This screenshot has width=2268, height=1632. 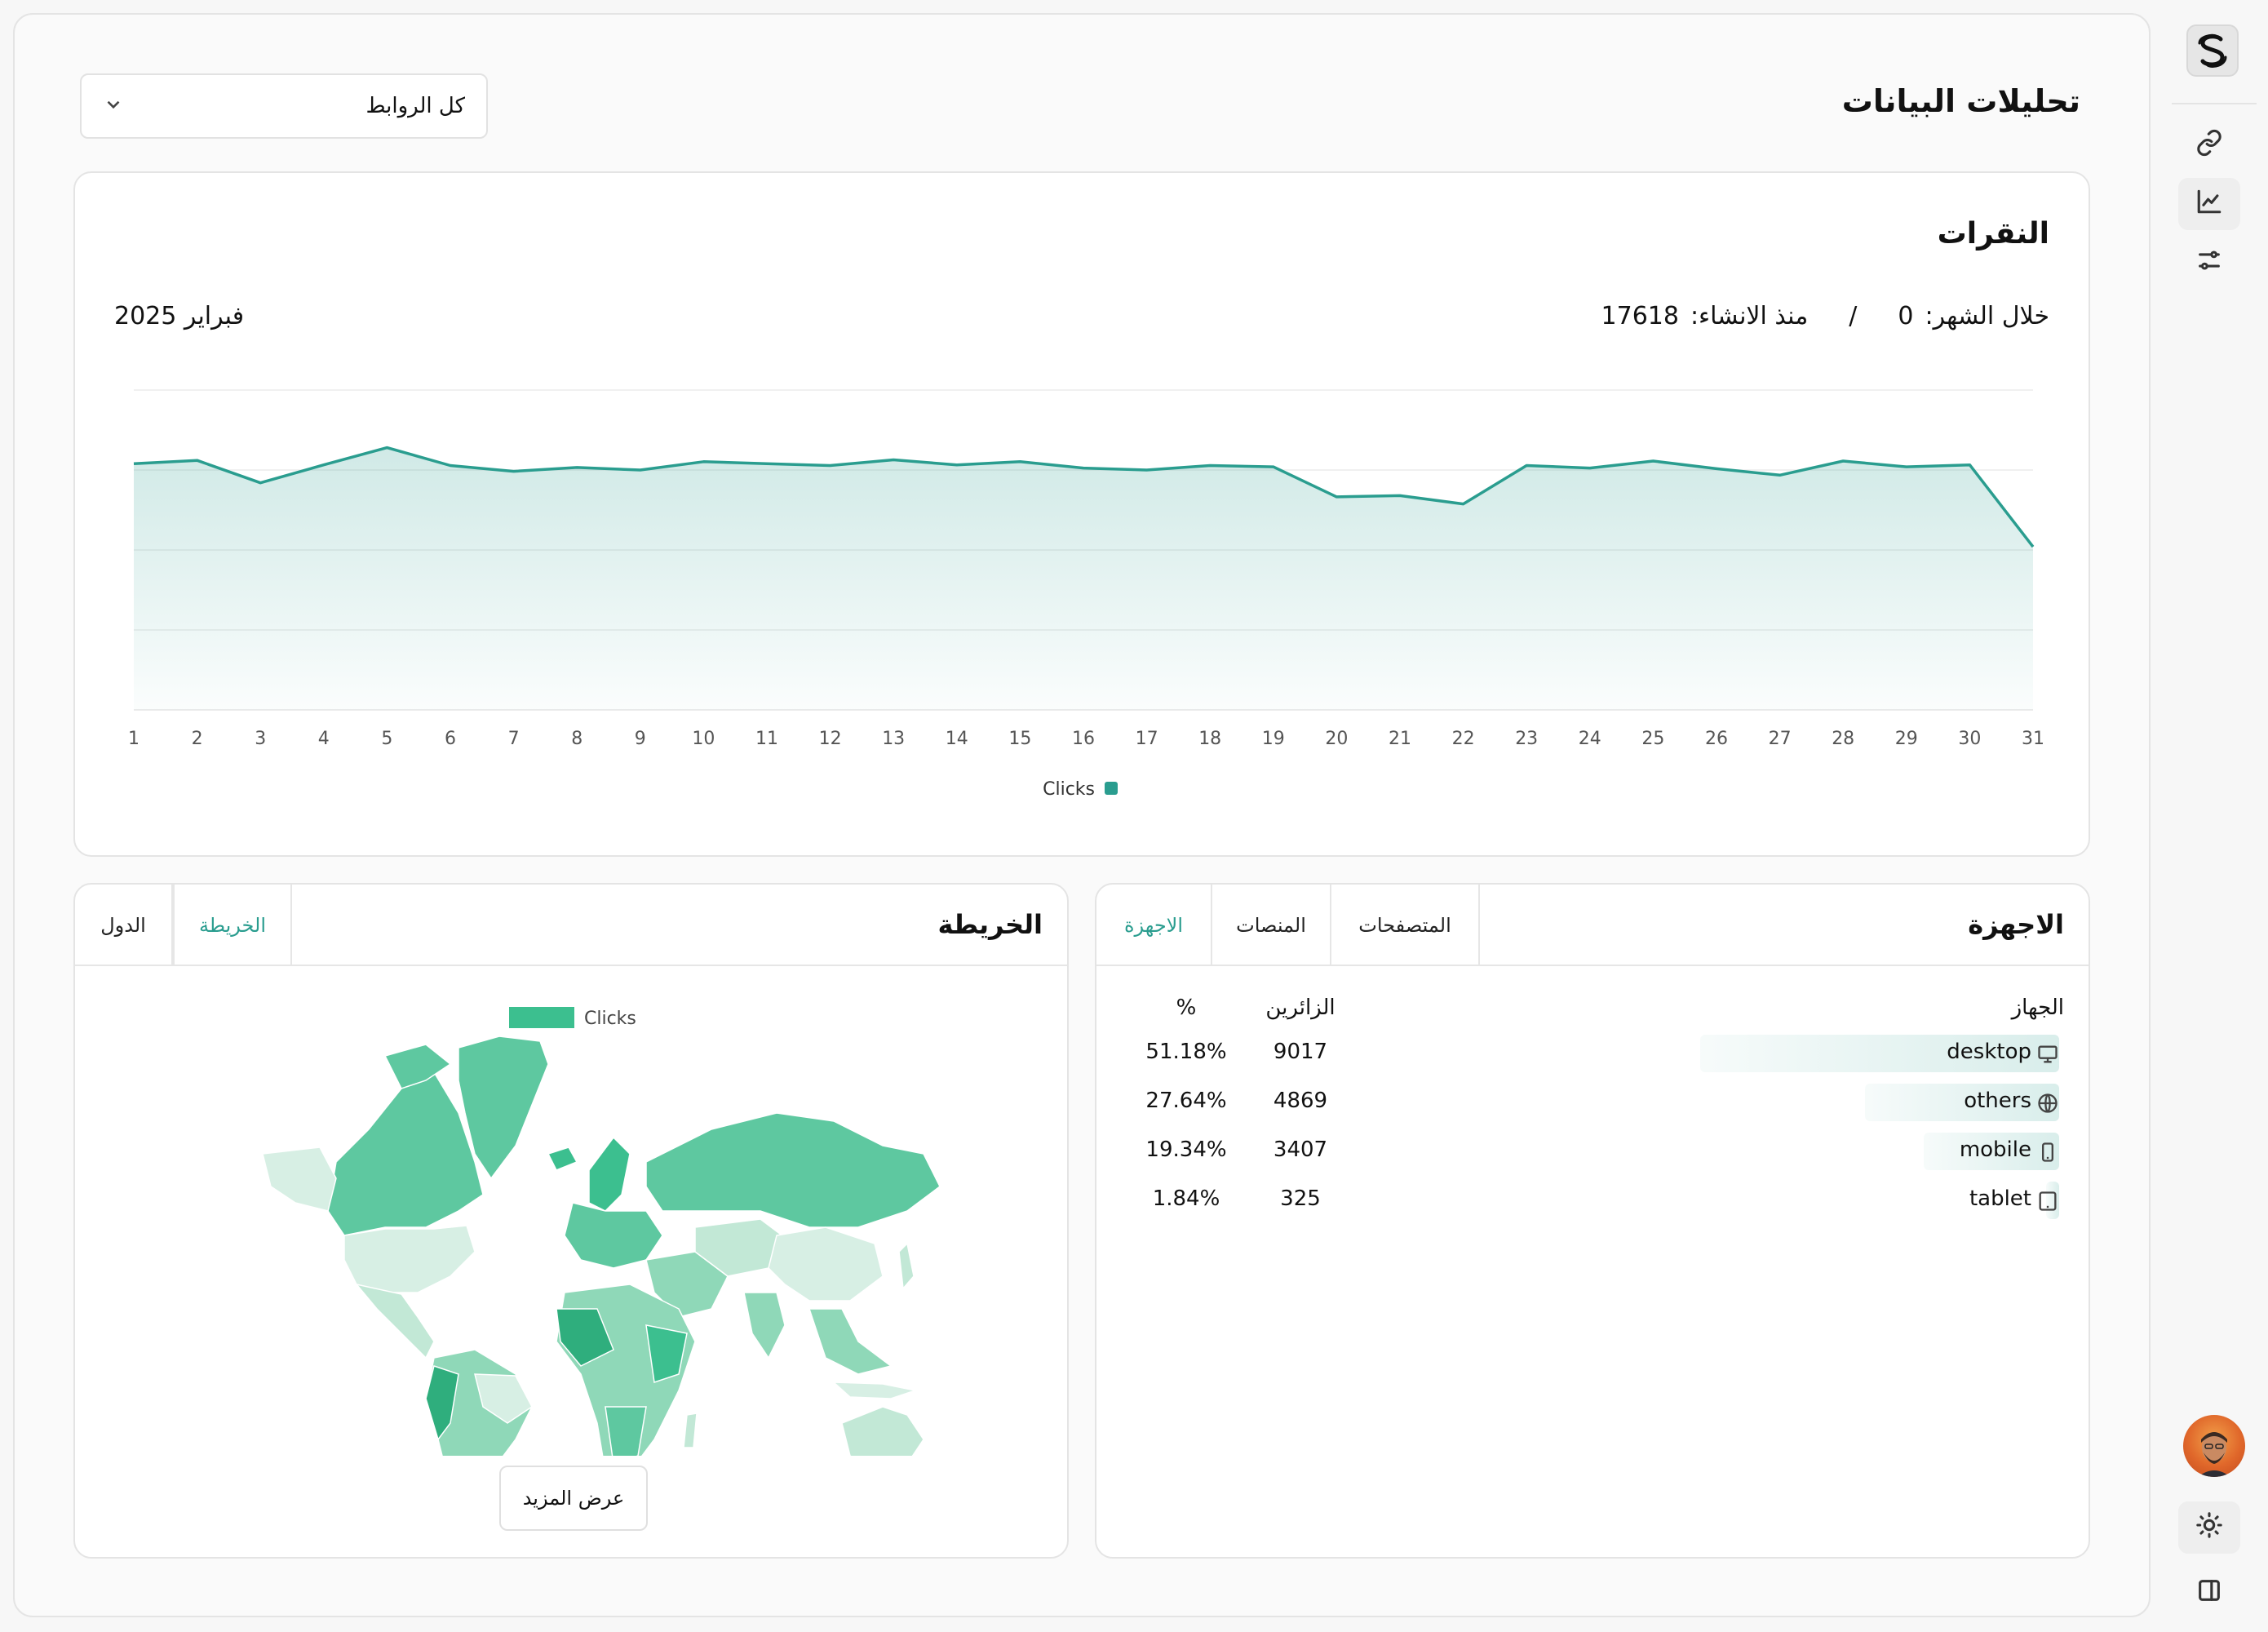 What do you see at coordinates (1592, 1104) in the screenshot?
I see `table-row: others 4869 27.64%` at bounding box center [1592, 1104].